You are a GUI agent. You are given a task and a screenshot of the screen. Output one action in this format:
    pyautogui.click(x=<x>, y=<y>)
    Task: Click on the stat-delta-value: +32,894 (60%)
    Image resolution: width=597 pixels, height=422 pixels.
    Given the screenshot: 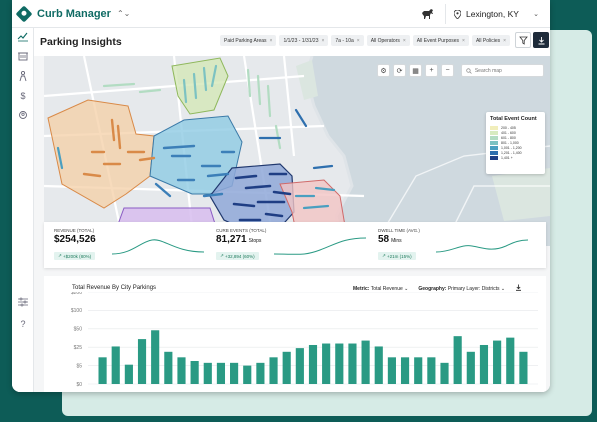 What is the action you would take?
    pyautogui.click(x=240, y=256)
    